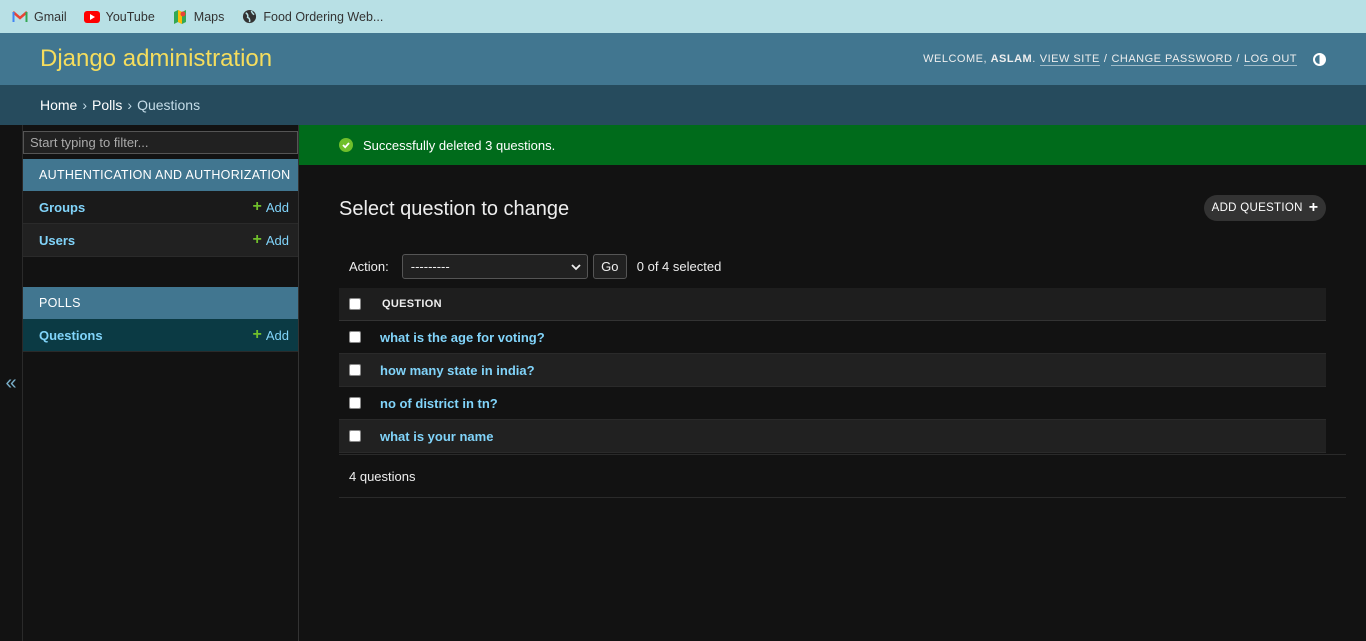 This screenshot has width=1366, height=641. Describe the element at coordinates (832, 145) in the screenshot. I see `success-message: Successfully deleted 3 questions.` at that location.